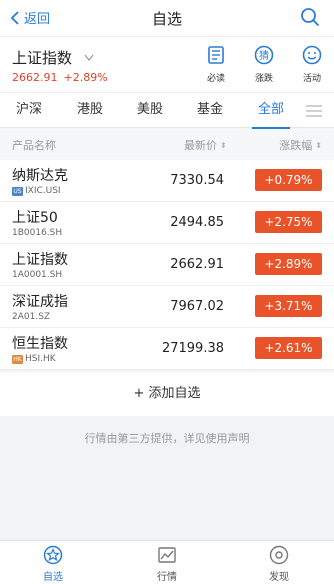 This screenshot has height=584, width=334. Describe the element at coordinates (192, 348) in the screenshot. I see `item-price: 27199.38` at that location.